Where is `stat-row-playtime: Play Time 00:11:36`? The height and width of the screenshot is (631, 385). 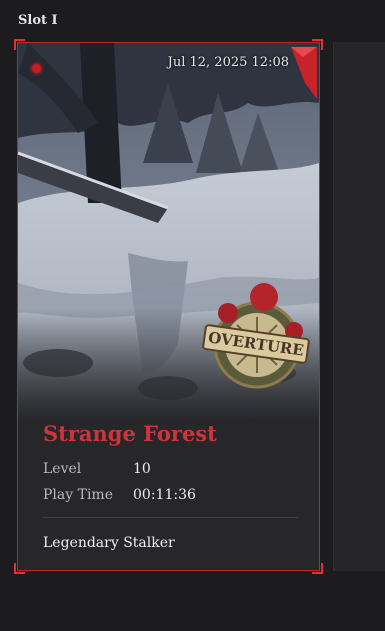 stat-row-playtime: Play Time 00:11:36 is located at coordinates (119, 495).